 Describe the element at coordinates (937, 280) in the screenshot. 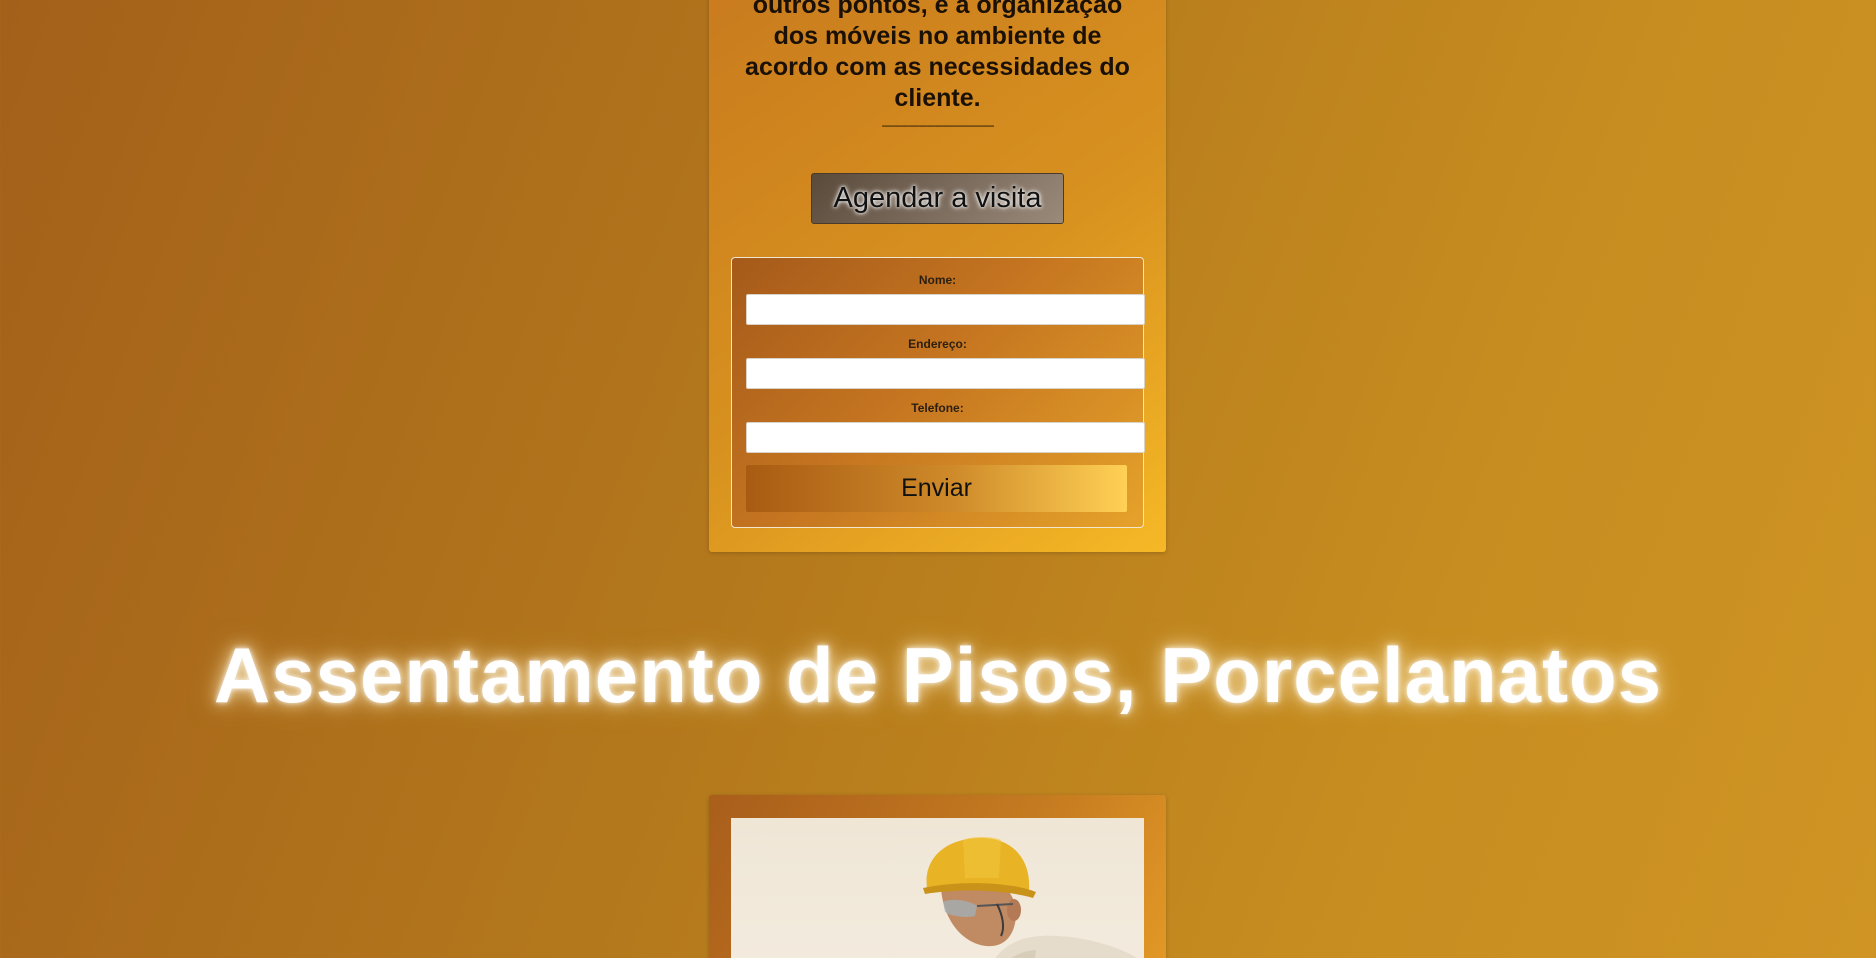

I see `name-label: Nome:` at that location.